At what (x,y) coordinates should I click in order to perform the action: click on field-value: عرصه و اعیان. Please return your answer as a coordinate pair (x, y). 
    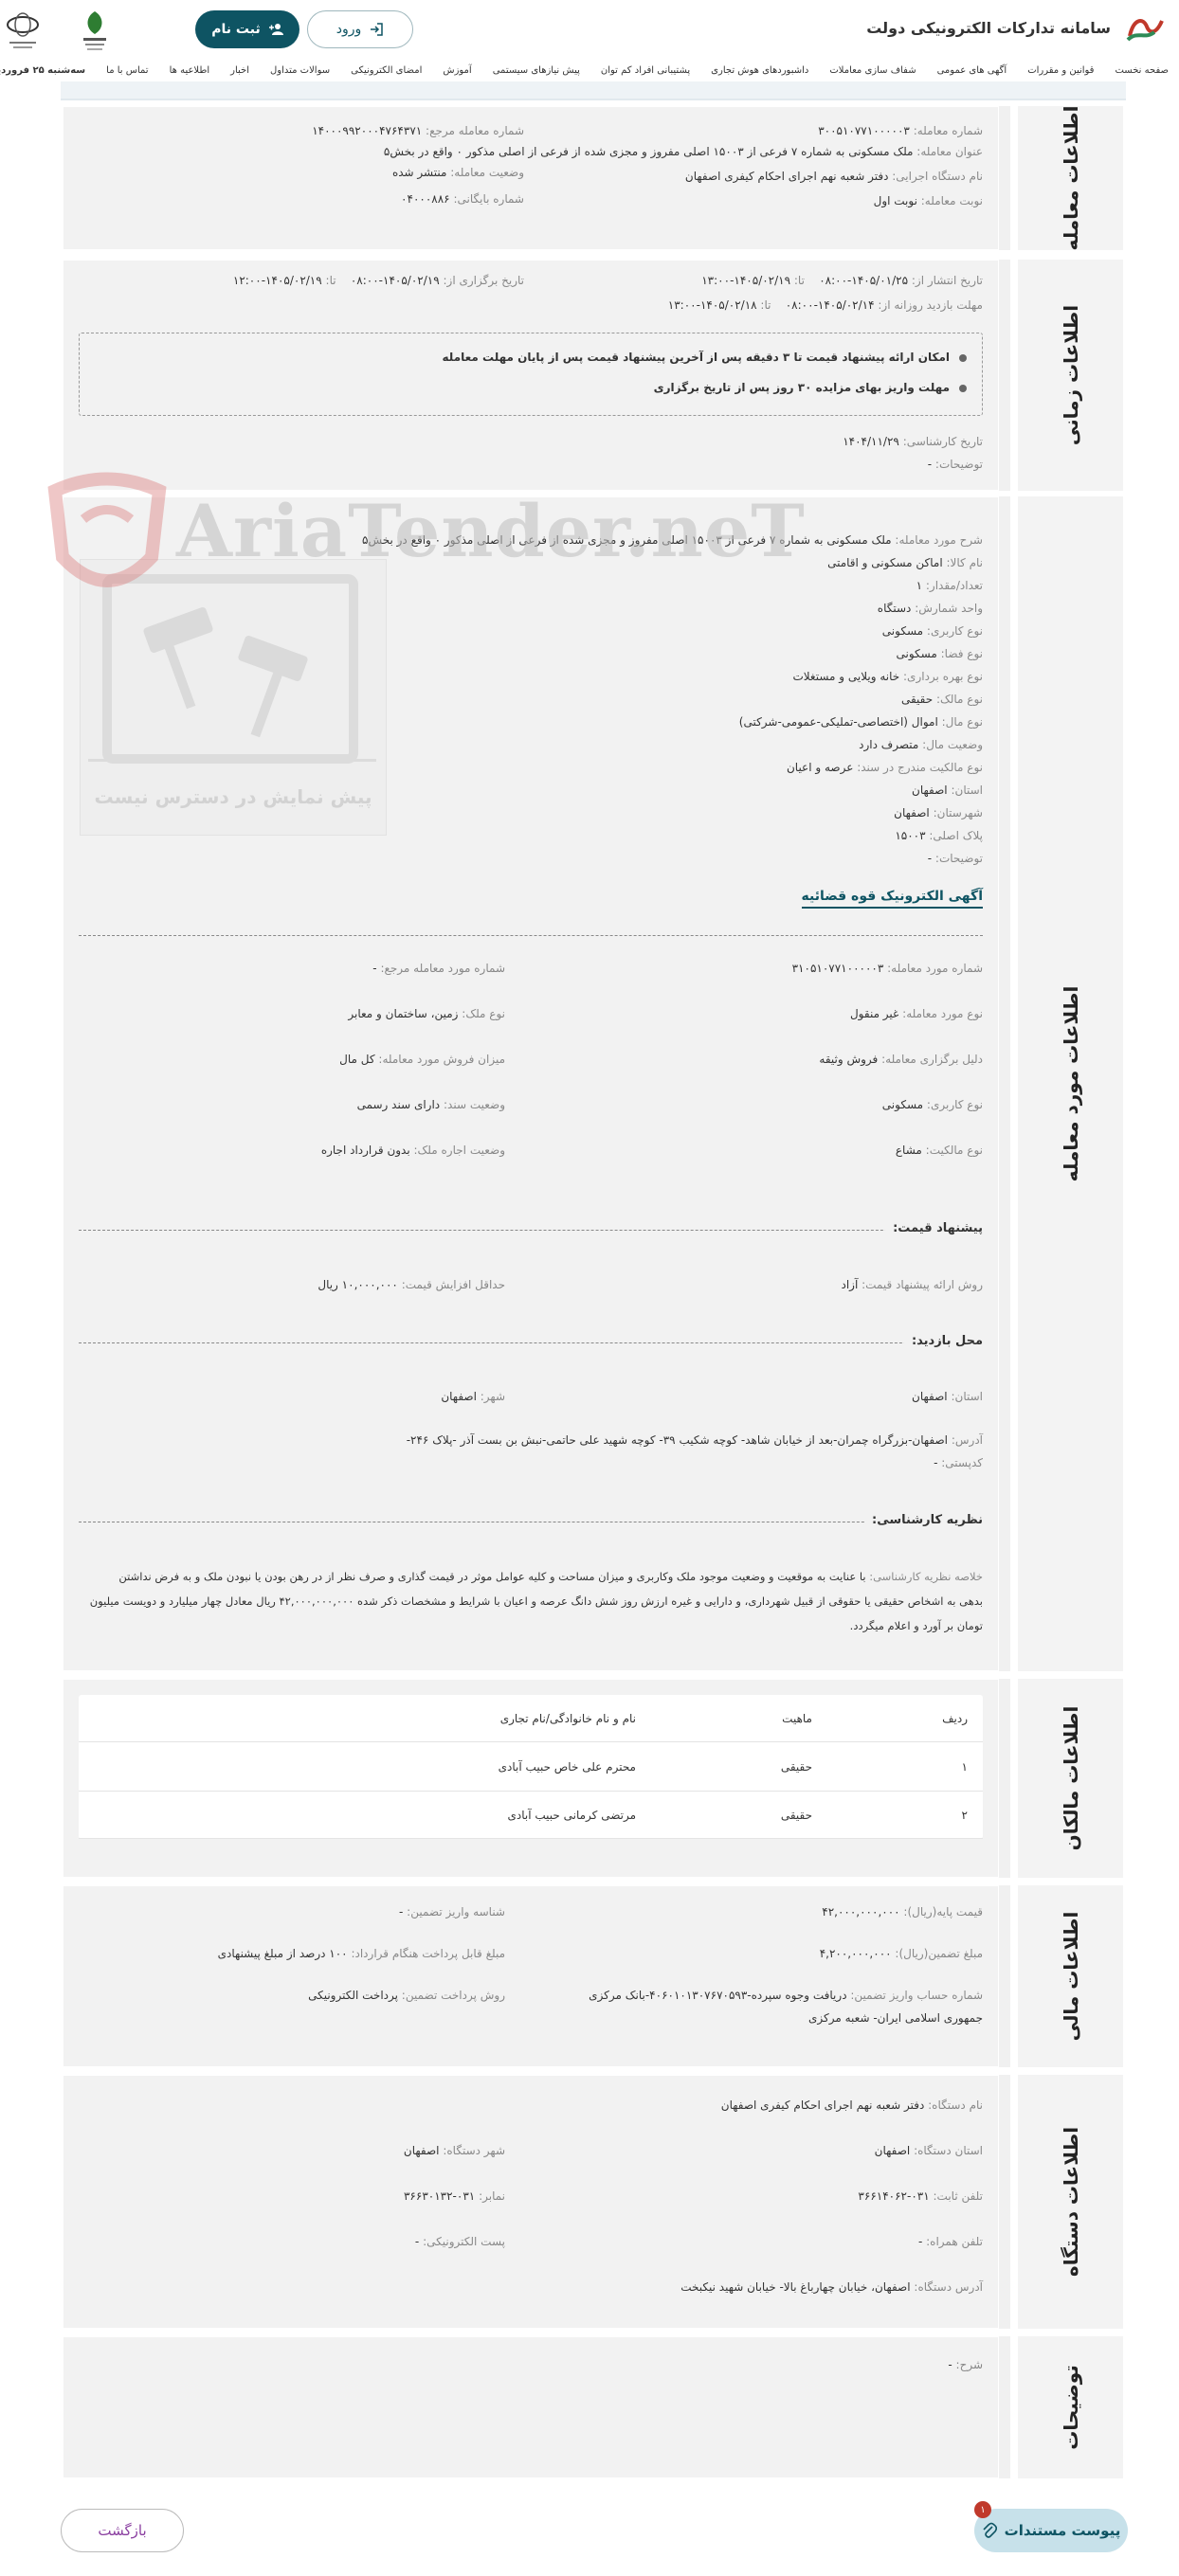
    Looking at the image, I should click on (820, 767).